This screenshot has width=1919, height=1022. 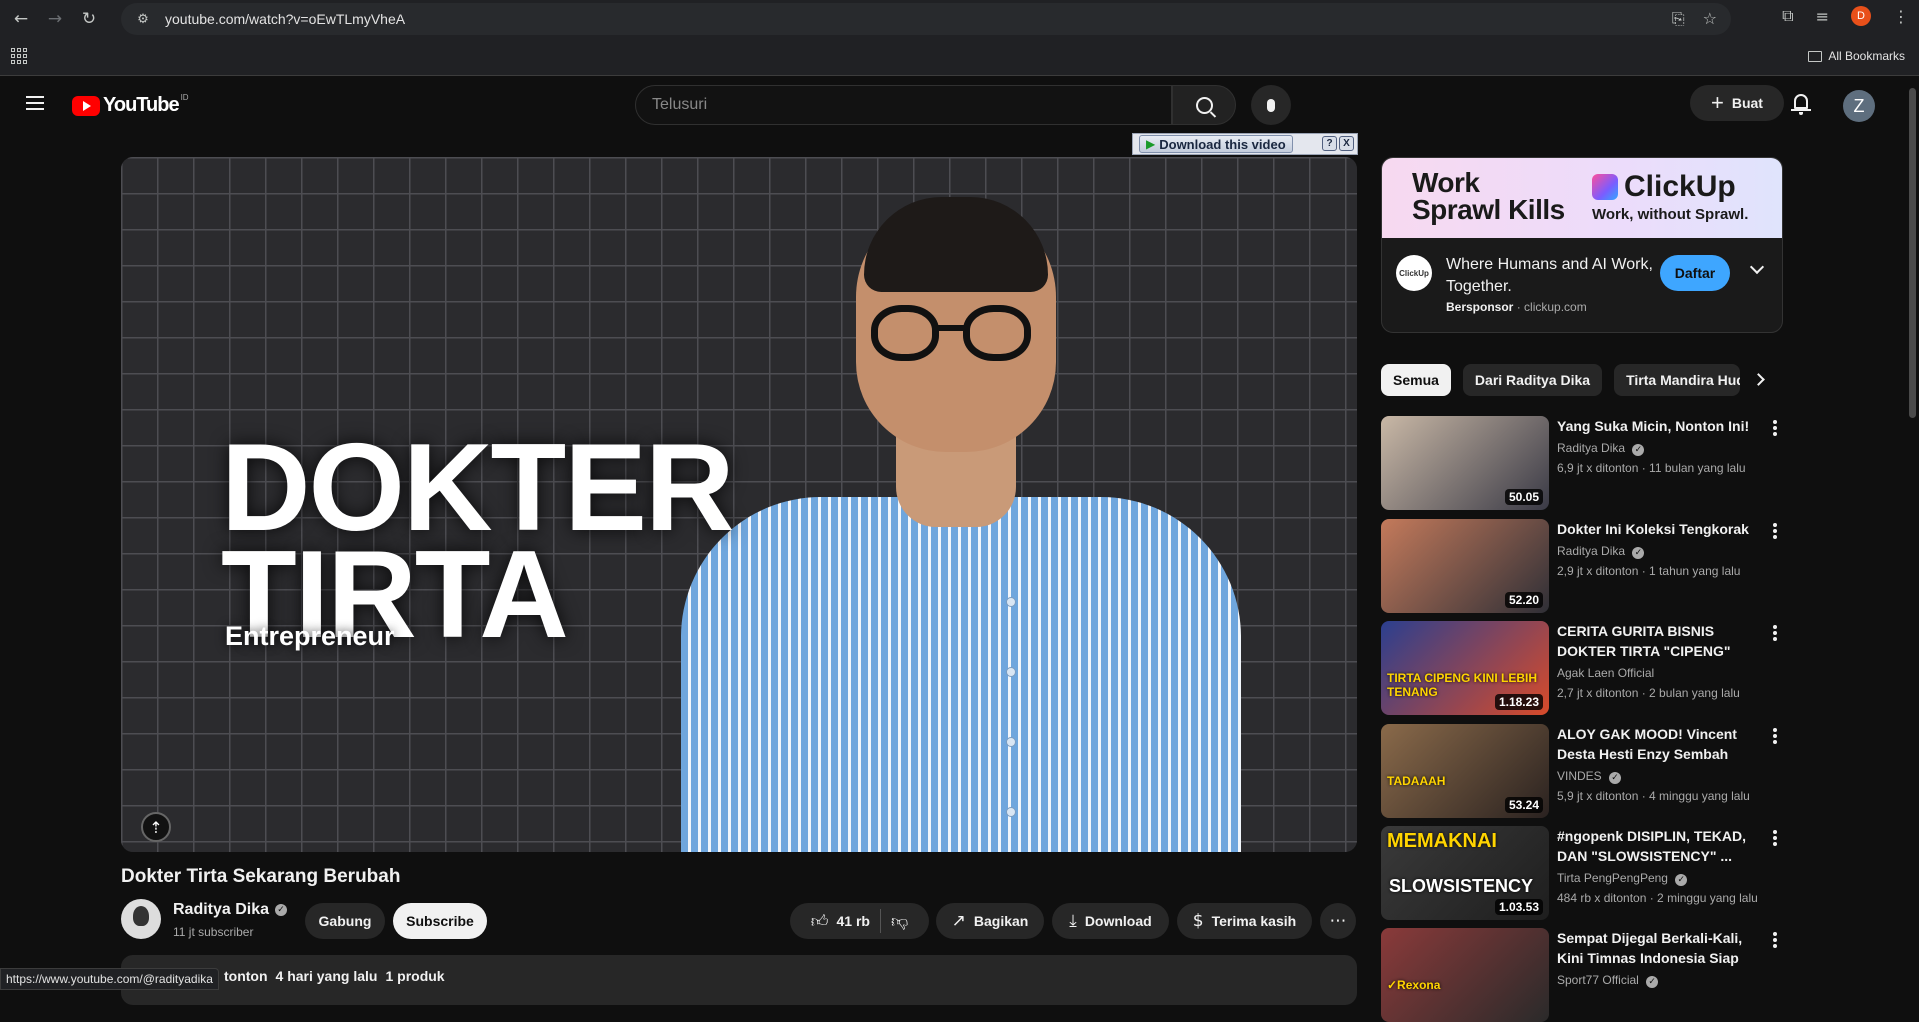 What do you see at coordinates (1677, 380) in the screenshot?
I see `chip-related: Tirta Mandira Hudhi` at bounding box center [1677, 380].